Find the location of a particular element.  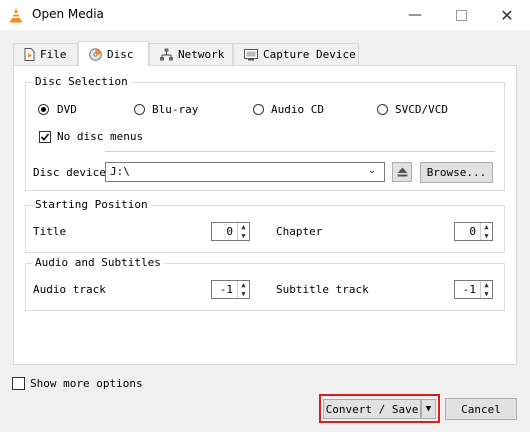

tab-capture-device: Capture Device is located at coordinates (296, 54).